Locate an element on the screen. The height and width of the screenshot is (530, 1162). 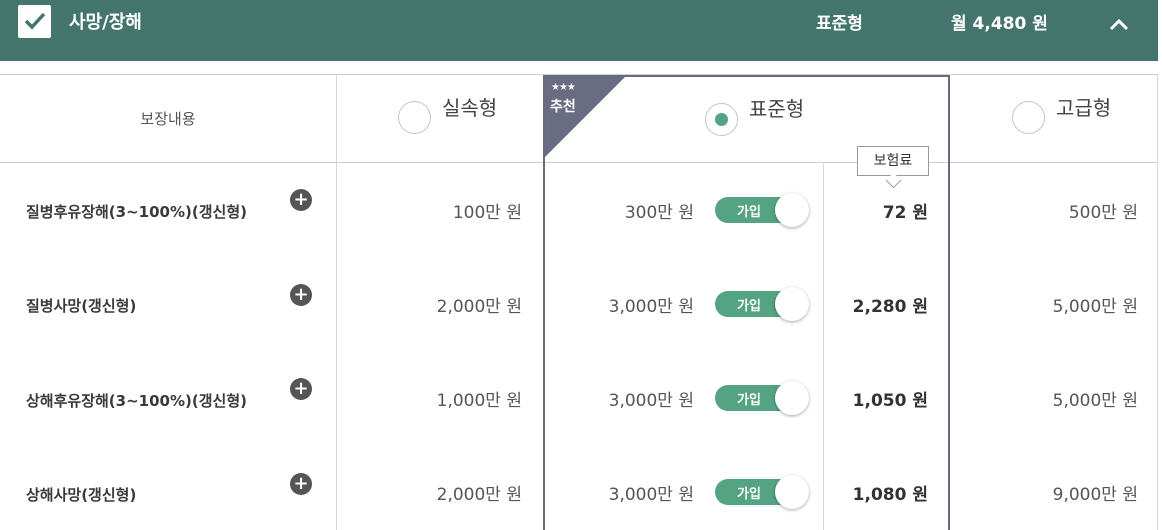
premium-value: 1,080 원 is located at coordinates (890, 495).